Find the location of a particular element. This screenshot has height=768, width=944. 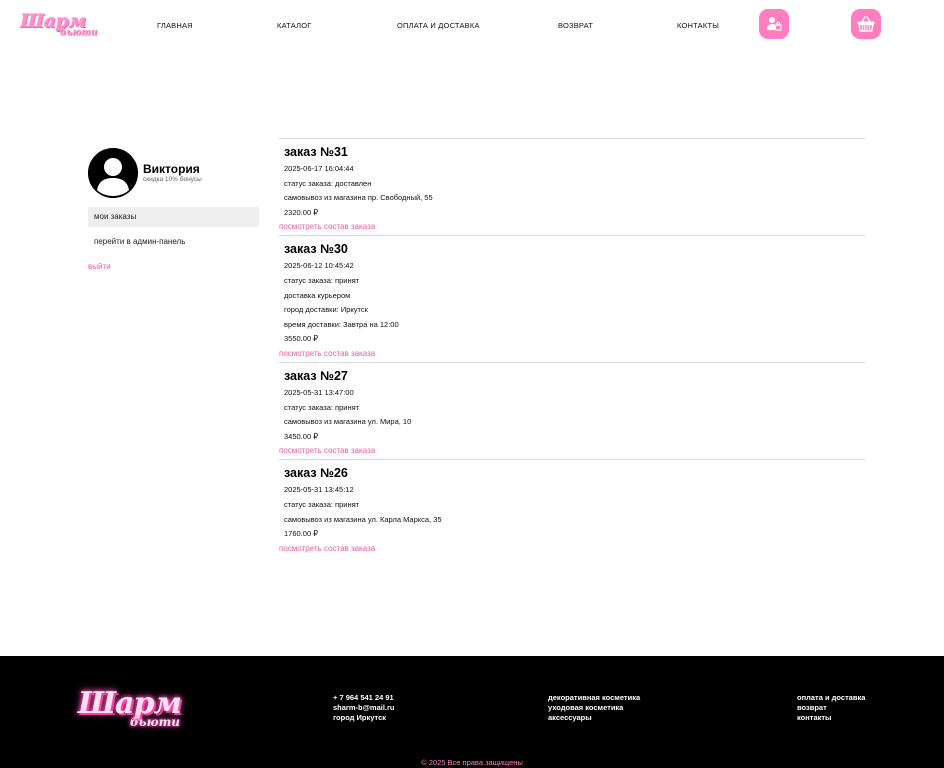

cart-button is located at coordinates (866, 24).